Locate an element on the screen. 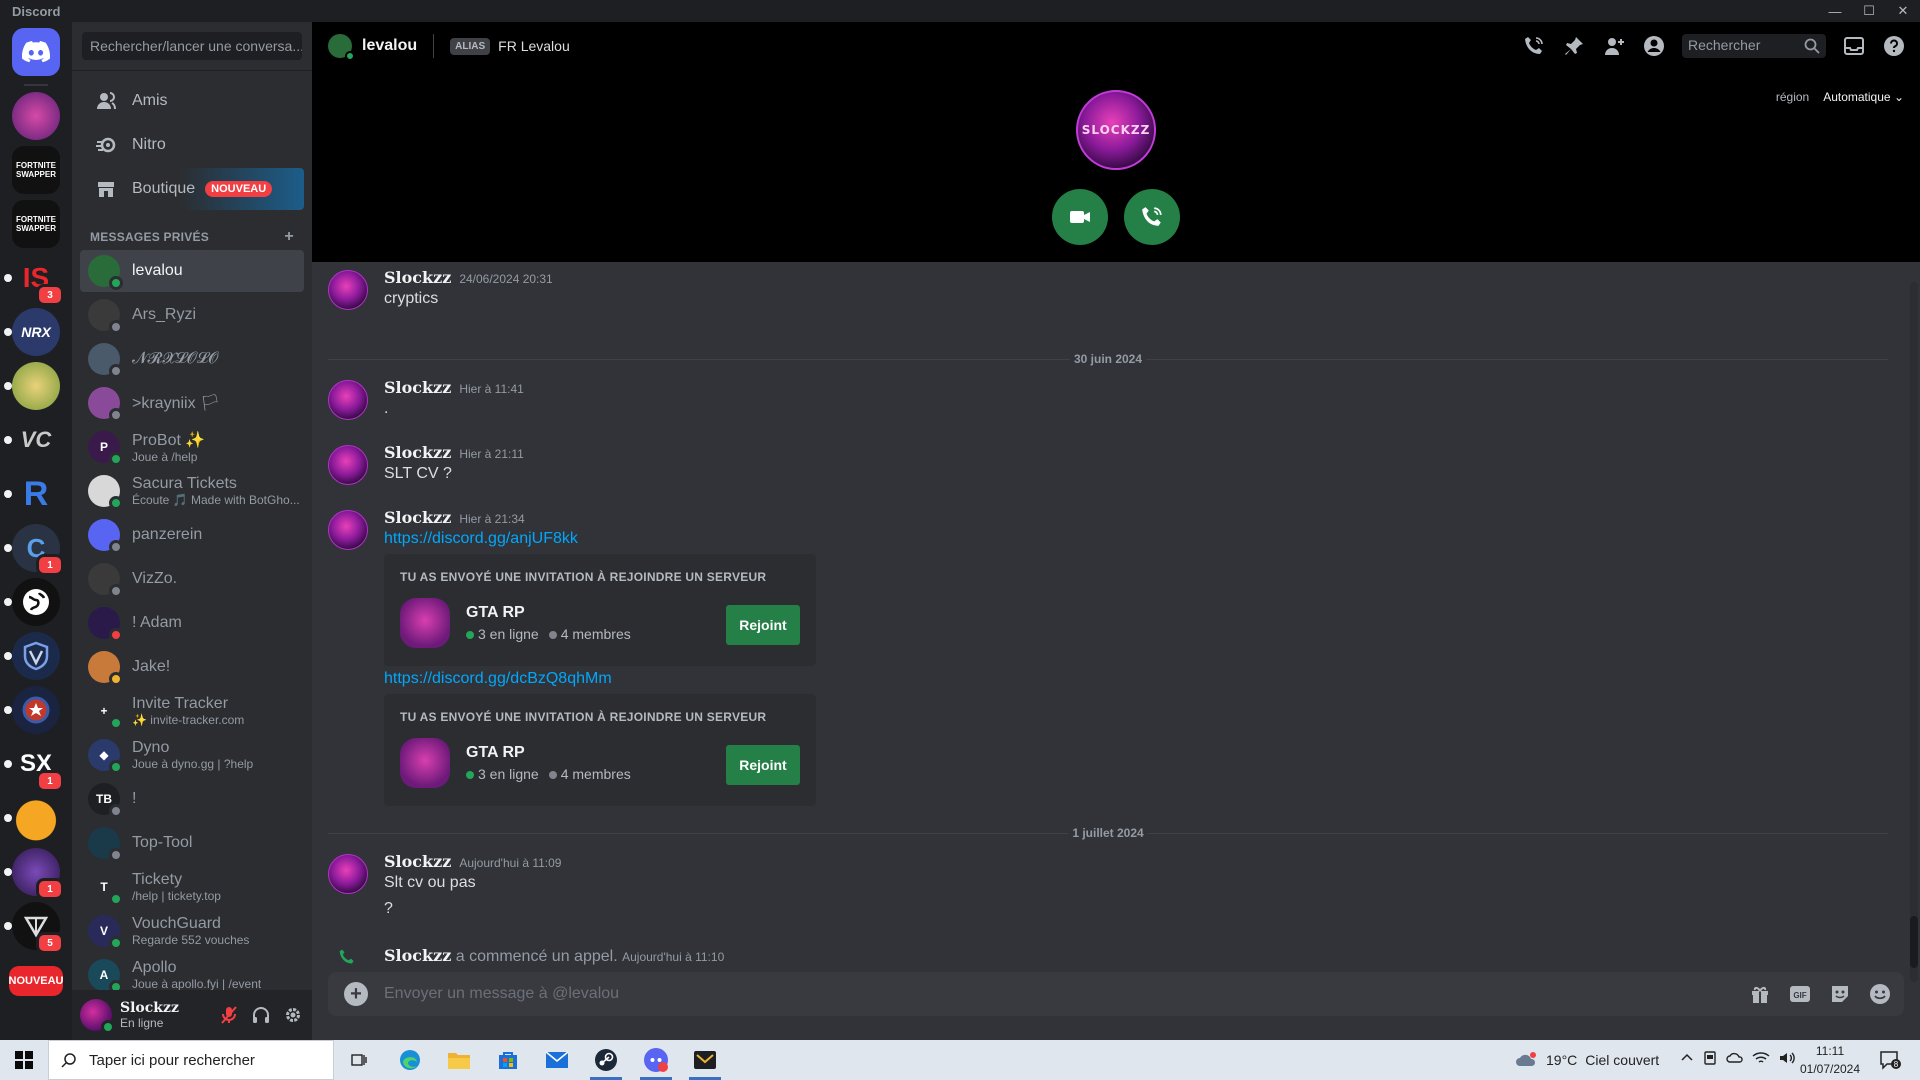  task-view-button is located at coordinates (359, 1060).